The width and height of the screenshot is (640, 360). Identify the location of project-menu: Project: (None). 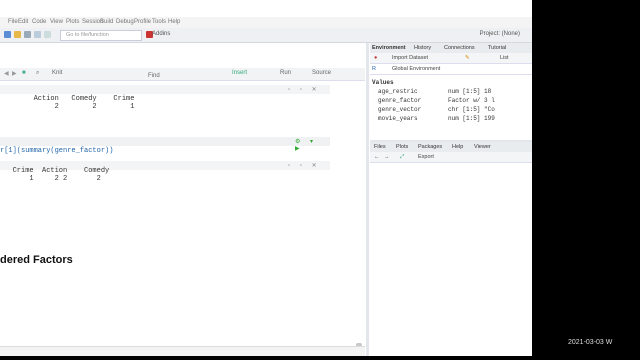
(500, 34).